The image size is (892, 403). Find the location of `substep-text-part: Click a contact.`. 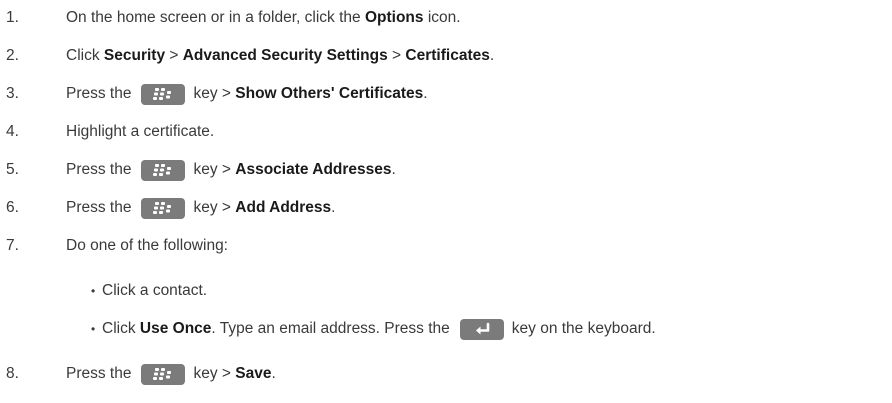

substep-text-part: Click a contact. is located at coordinates (155, 290).